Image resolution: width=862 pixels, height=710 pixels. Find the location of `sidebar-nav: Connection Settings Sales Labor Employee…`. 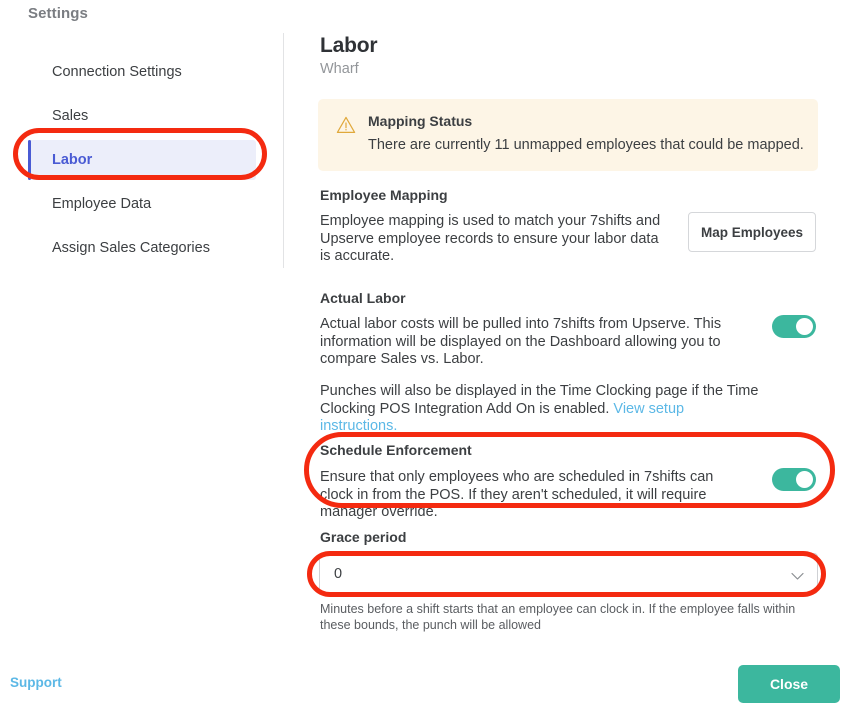

sidebar-nav: Connection Settings Sales Labor Employee… is located at coordinates (142, 162).